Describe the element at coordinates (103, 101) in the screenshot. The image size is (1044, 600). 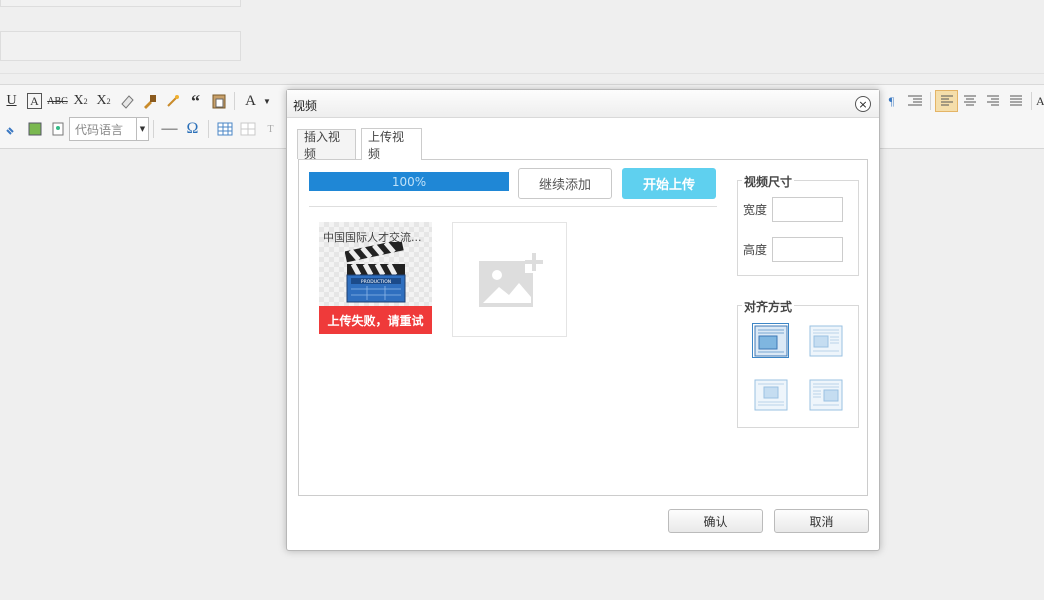
I see `subscript-icon: X2` at that location.